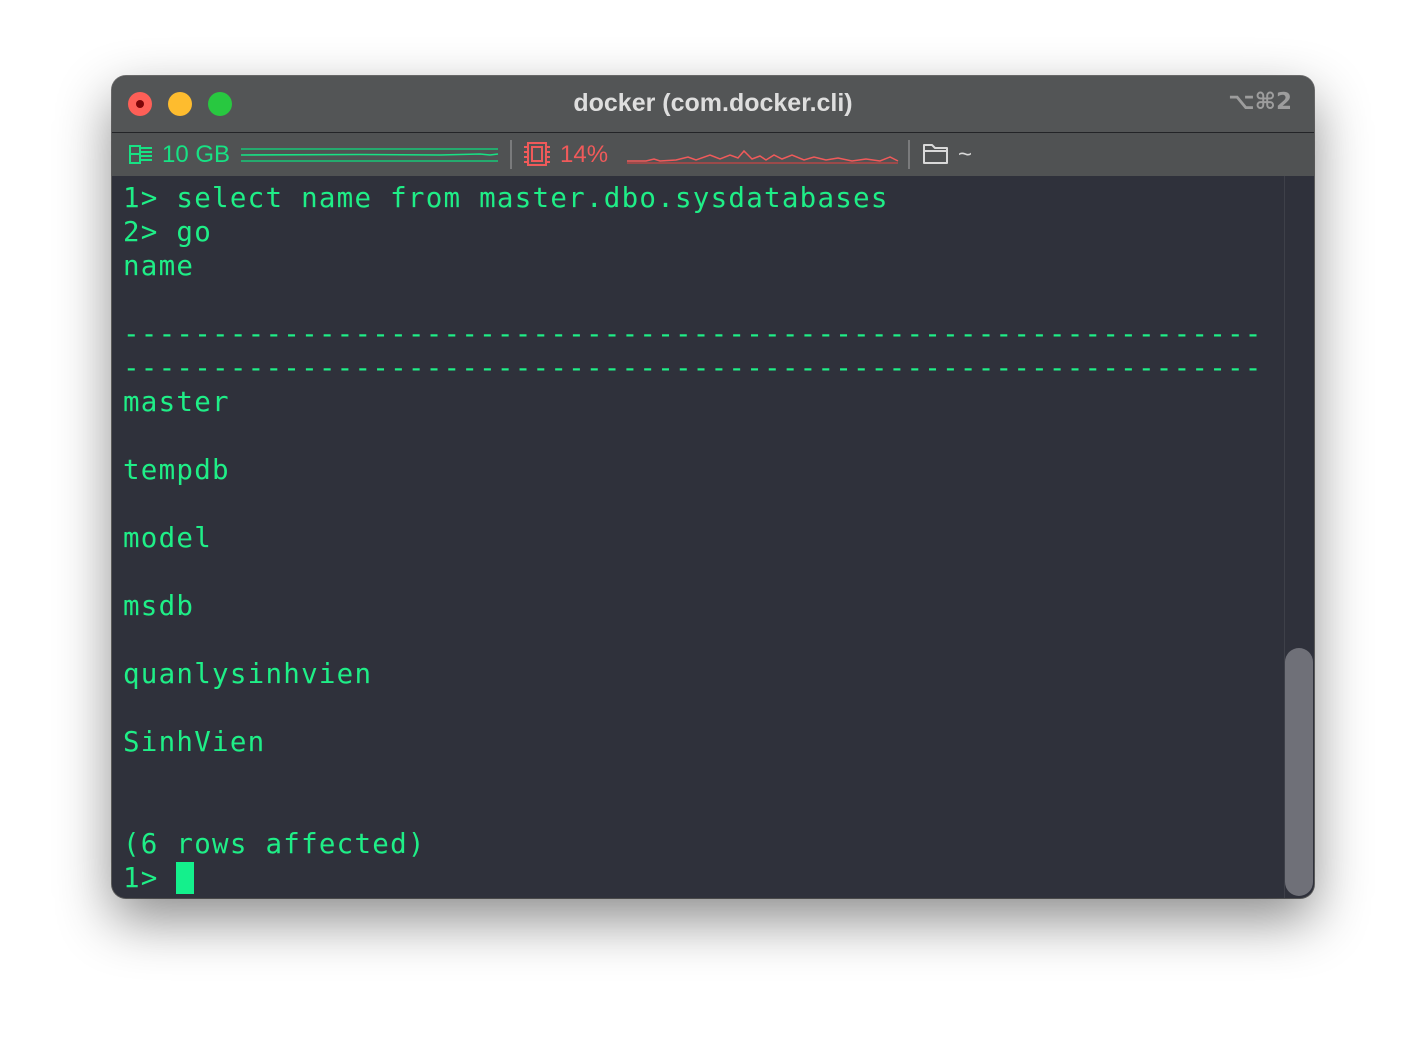  Describe the element at coordinates (248, 674) in the screenshot. I see `terminal-line: quanlysinhvien` at that location.